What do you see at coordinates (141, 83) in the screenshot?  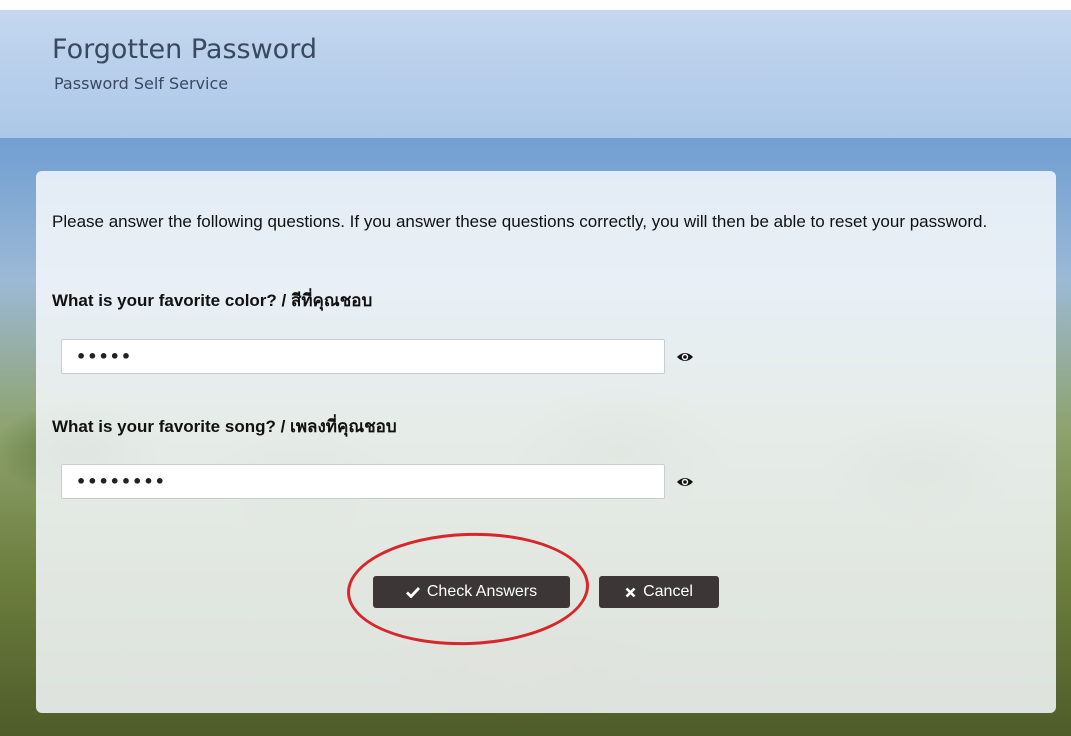 I see `page-subtitle: Password Self Service` at bounding box center [141, 83].